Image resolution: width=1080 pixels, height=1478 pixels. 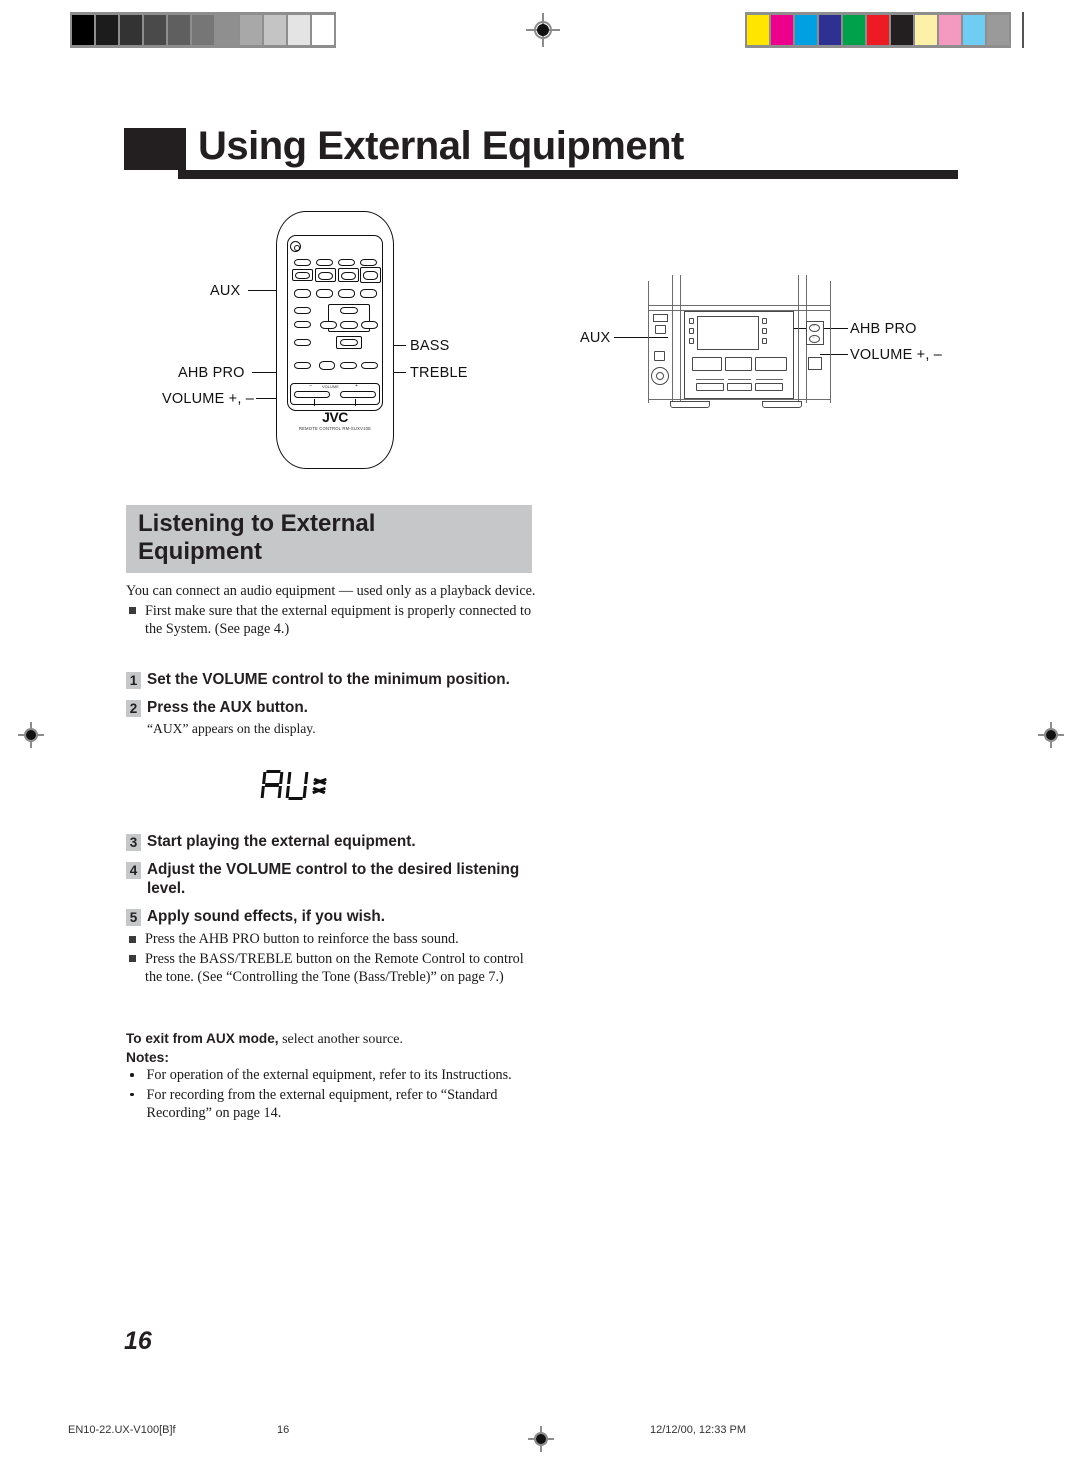 What do you see at coordinates (133, 708) in the screenshot?
I see `step-2-number: 2` at bounding box center [133, 708].